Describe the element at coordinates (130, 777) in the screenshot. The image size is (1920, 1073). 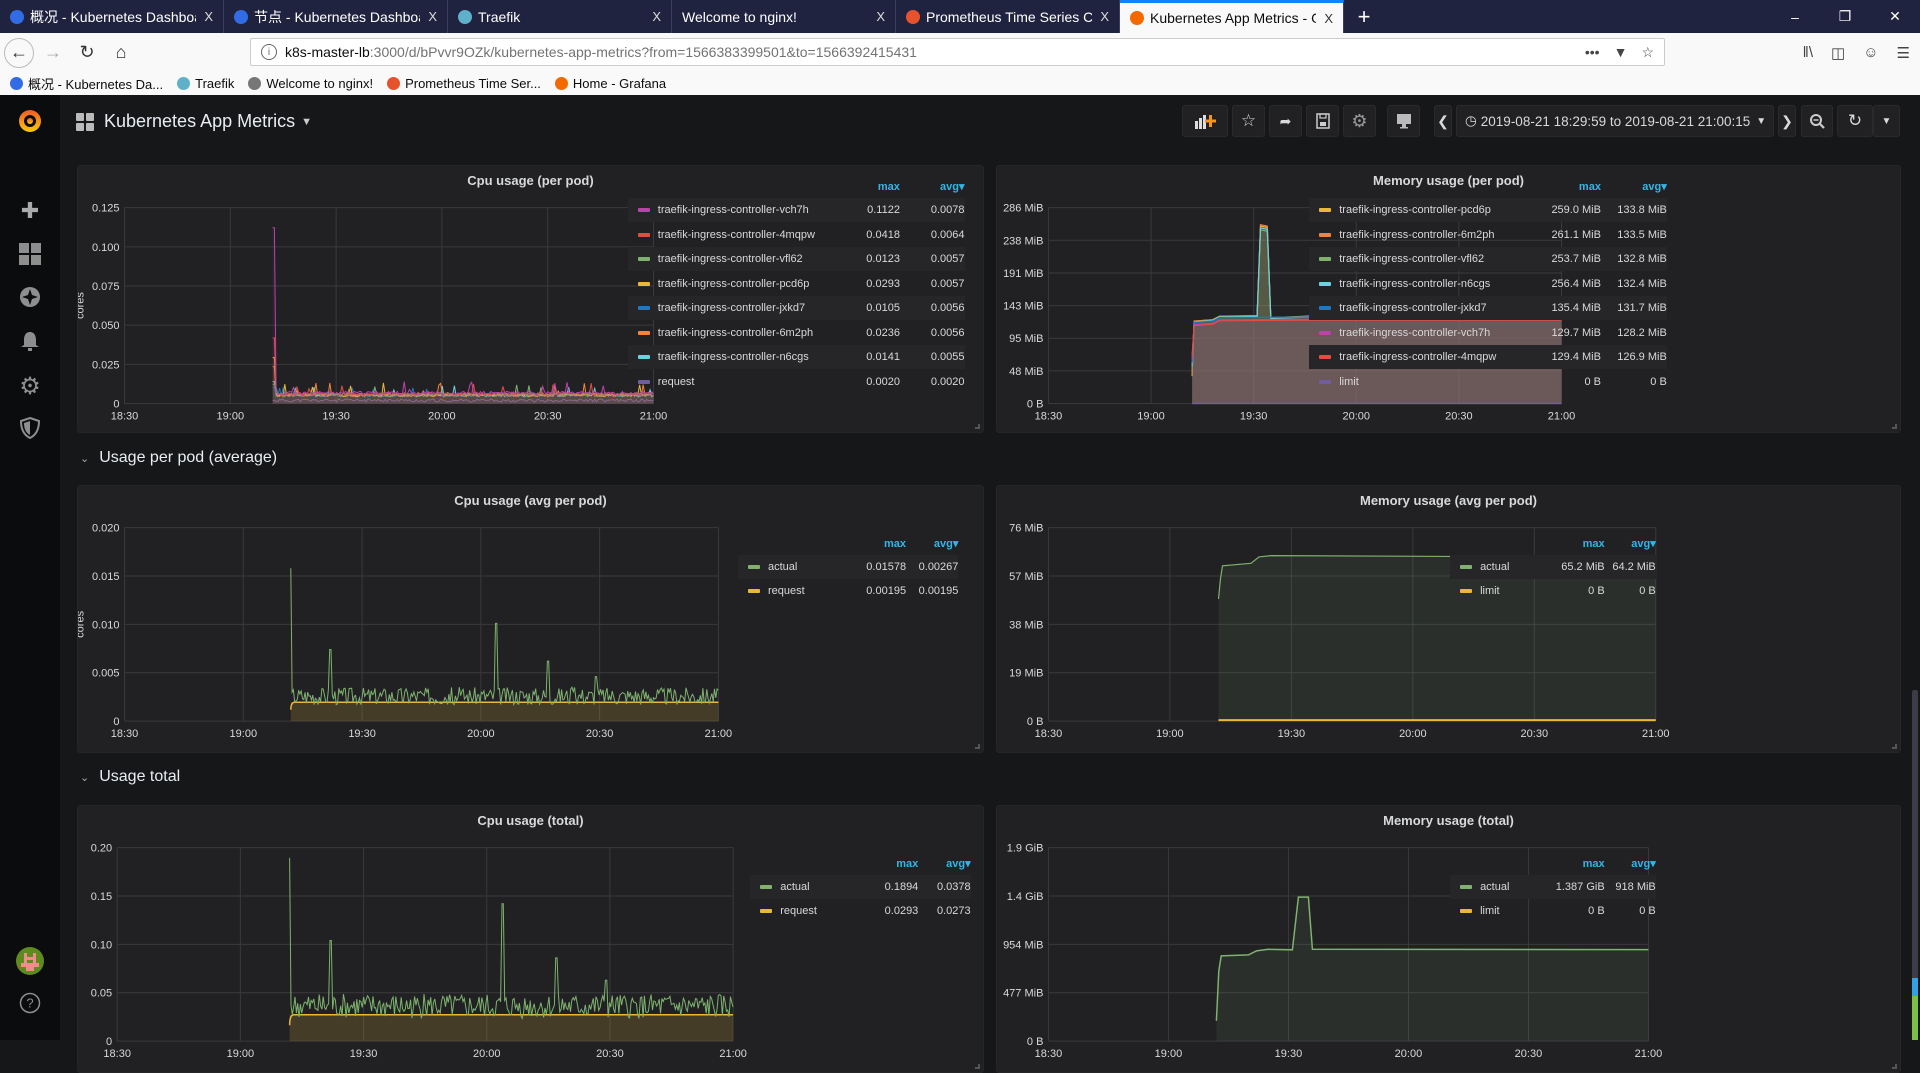
I see `row-header-usage-total: ⌄ Usage total` at that location.